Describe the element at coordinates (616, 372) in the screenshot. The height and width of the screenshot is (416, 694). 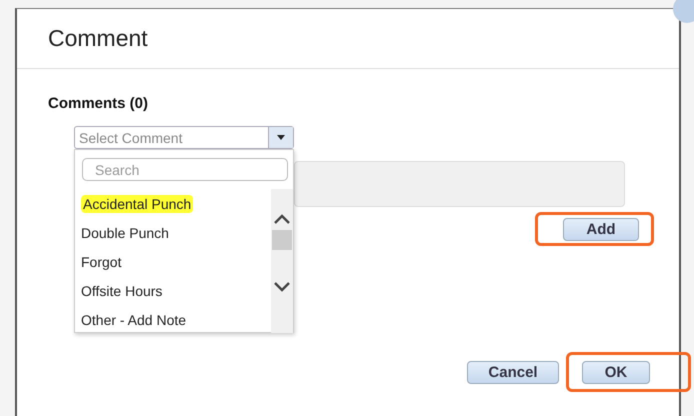
I see `dialog-button: OK` at that location.